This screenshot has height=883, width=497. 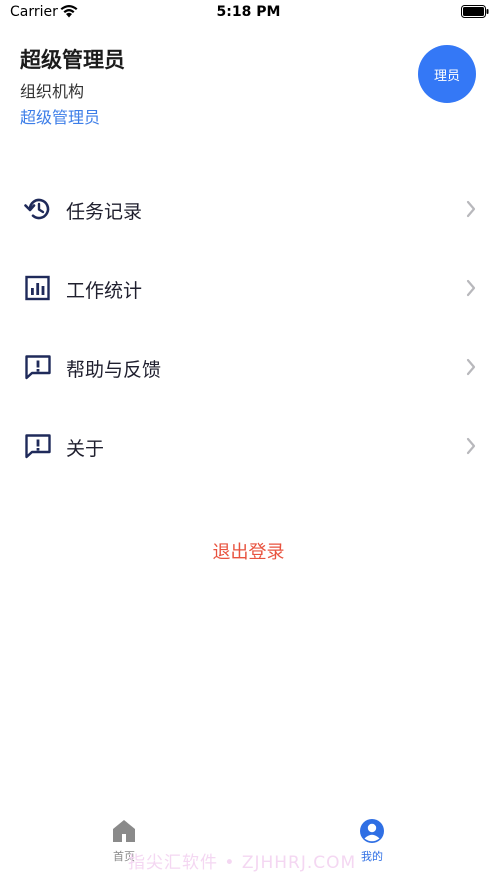 What do you see at coordinates (37, 209) in the screenshot?
I see `history-icon` at bounding box center [37, 209].